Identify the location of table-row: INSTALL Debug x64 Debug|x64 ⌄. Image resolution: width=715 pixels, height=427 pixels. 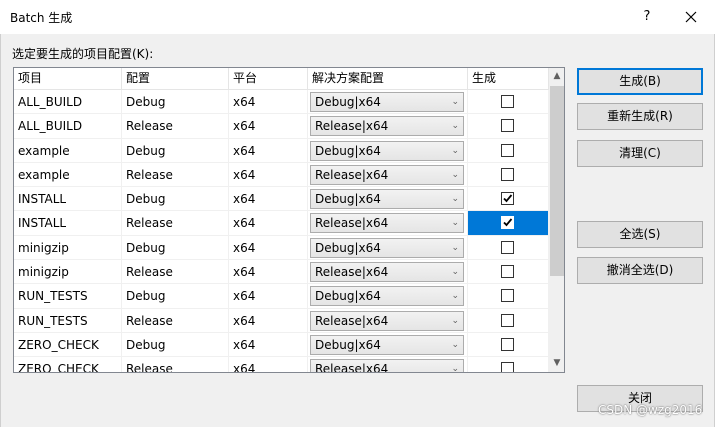
(281, 199).